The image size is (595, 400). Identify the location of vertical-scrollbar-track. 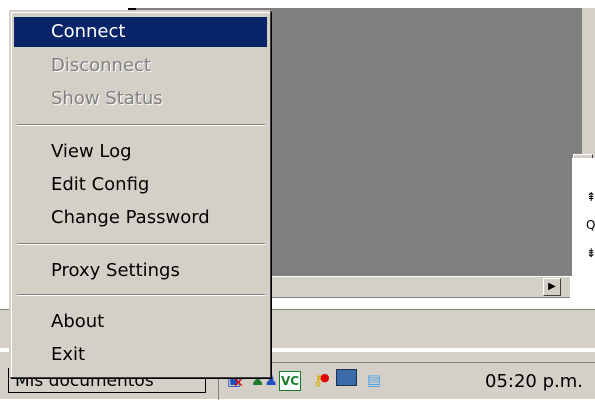
(588, 83).